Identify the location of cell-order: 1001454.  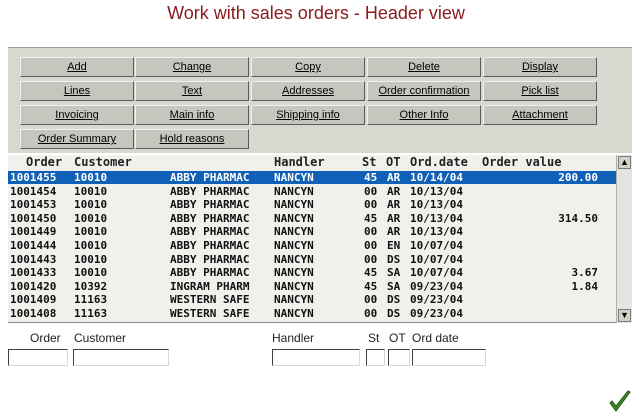
(33, 191).